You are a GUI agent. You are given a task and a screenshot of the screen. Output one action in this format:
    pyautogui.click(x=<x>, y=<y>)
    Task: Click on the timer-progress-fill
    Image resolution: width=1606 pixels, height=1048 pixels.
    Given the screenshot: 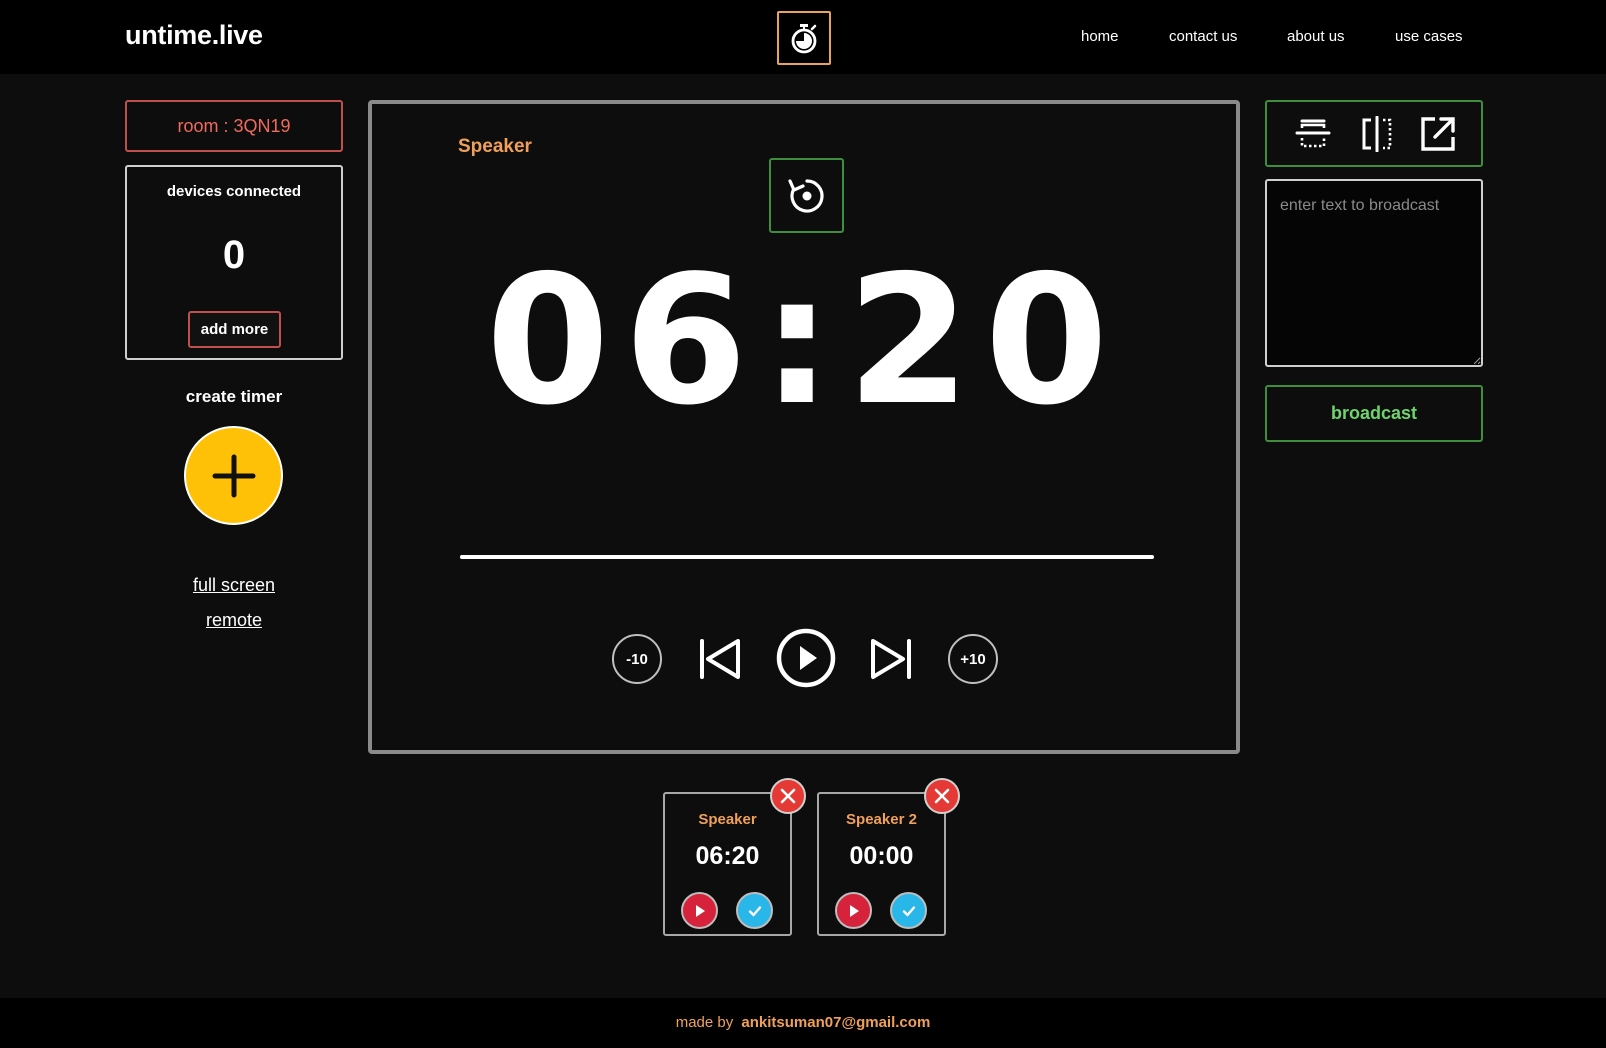 What is the action you would take?
    pyautogui.click(x=807, y=557)
    